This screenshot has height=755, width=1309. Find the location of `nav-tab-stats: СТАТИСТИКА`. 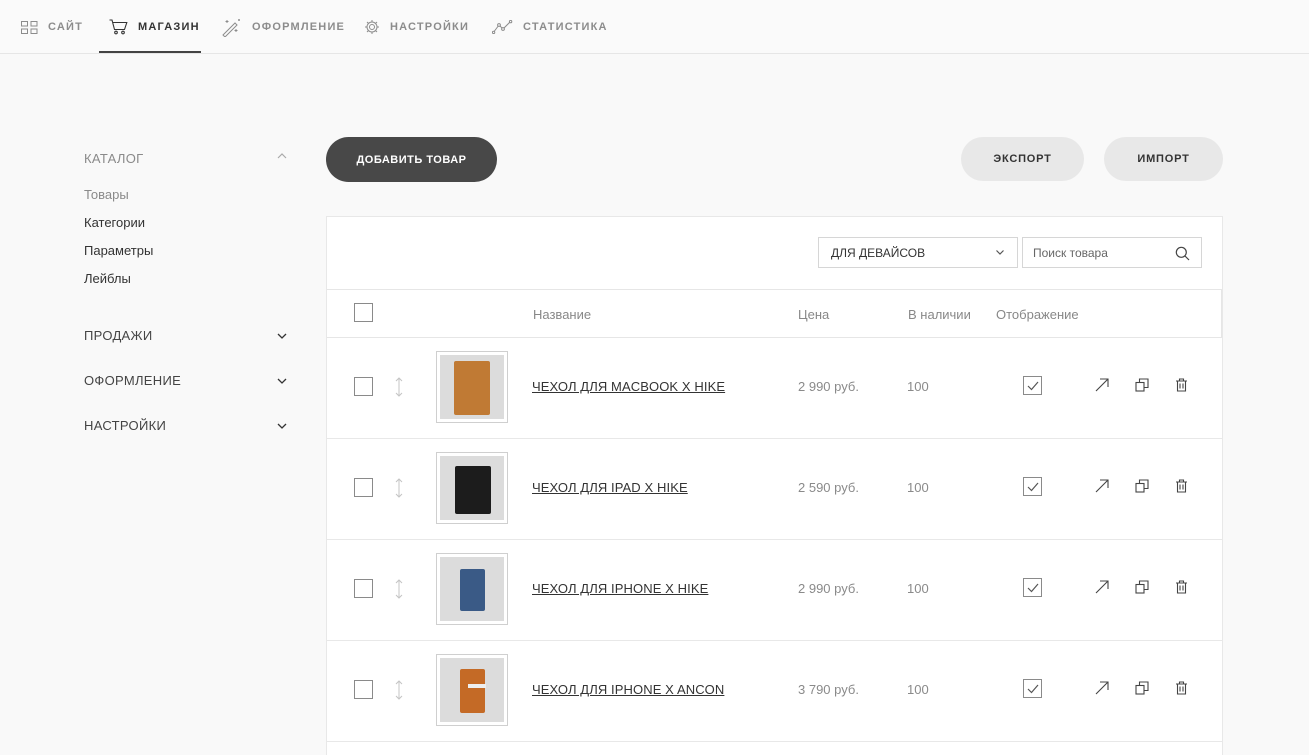

nav-tab-stats: СТАТИСТИКА is located at coordinates (550, 27).